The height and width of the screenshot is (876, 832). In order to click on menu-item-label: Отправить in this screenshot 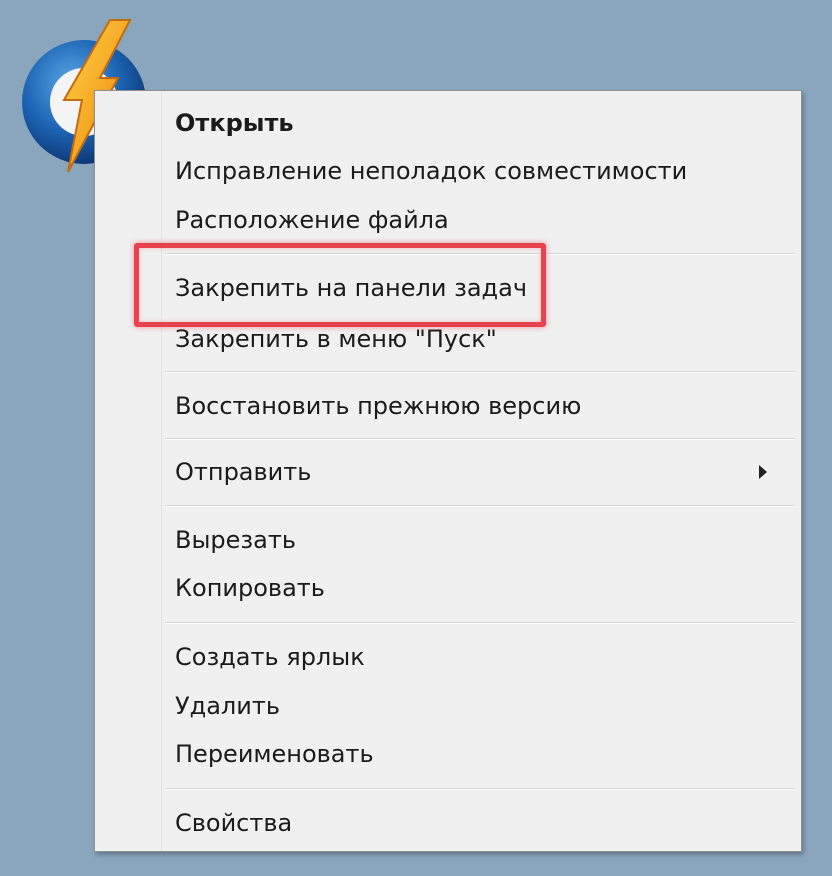, I will do `click(243, 472)`.